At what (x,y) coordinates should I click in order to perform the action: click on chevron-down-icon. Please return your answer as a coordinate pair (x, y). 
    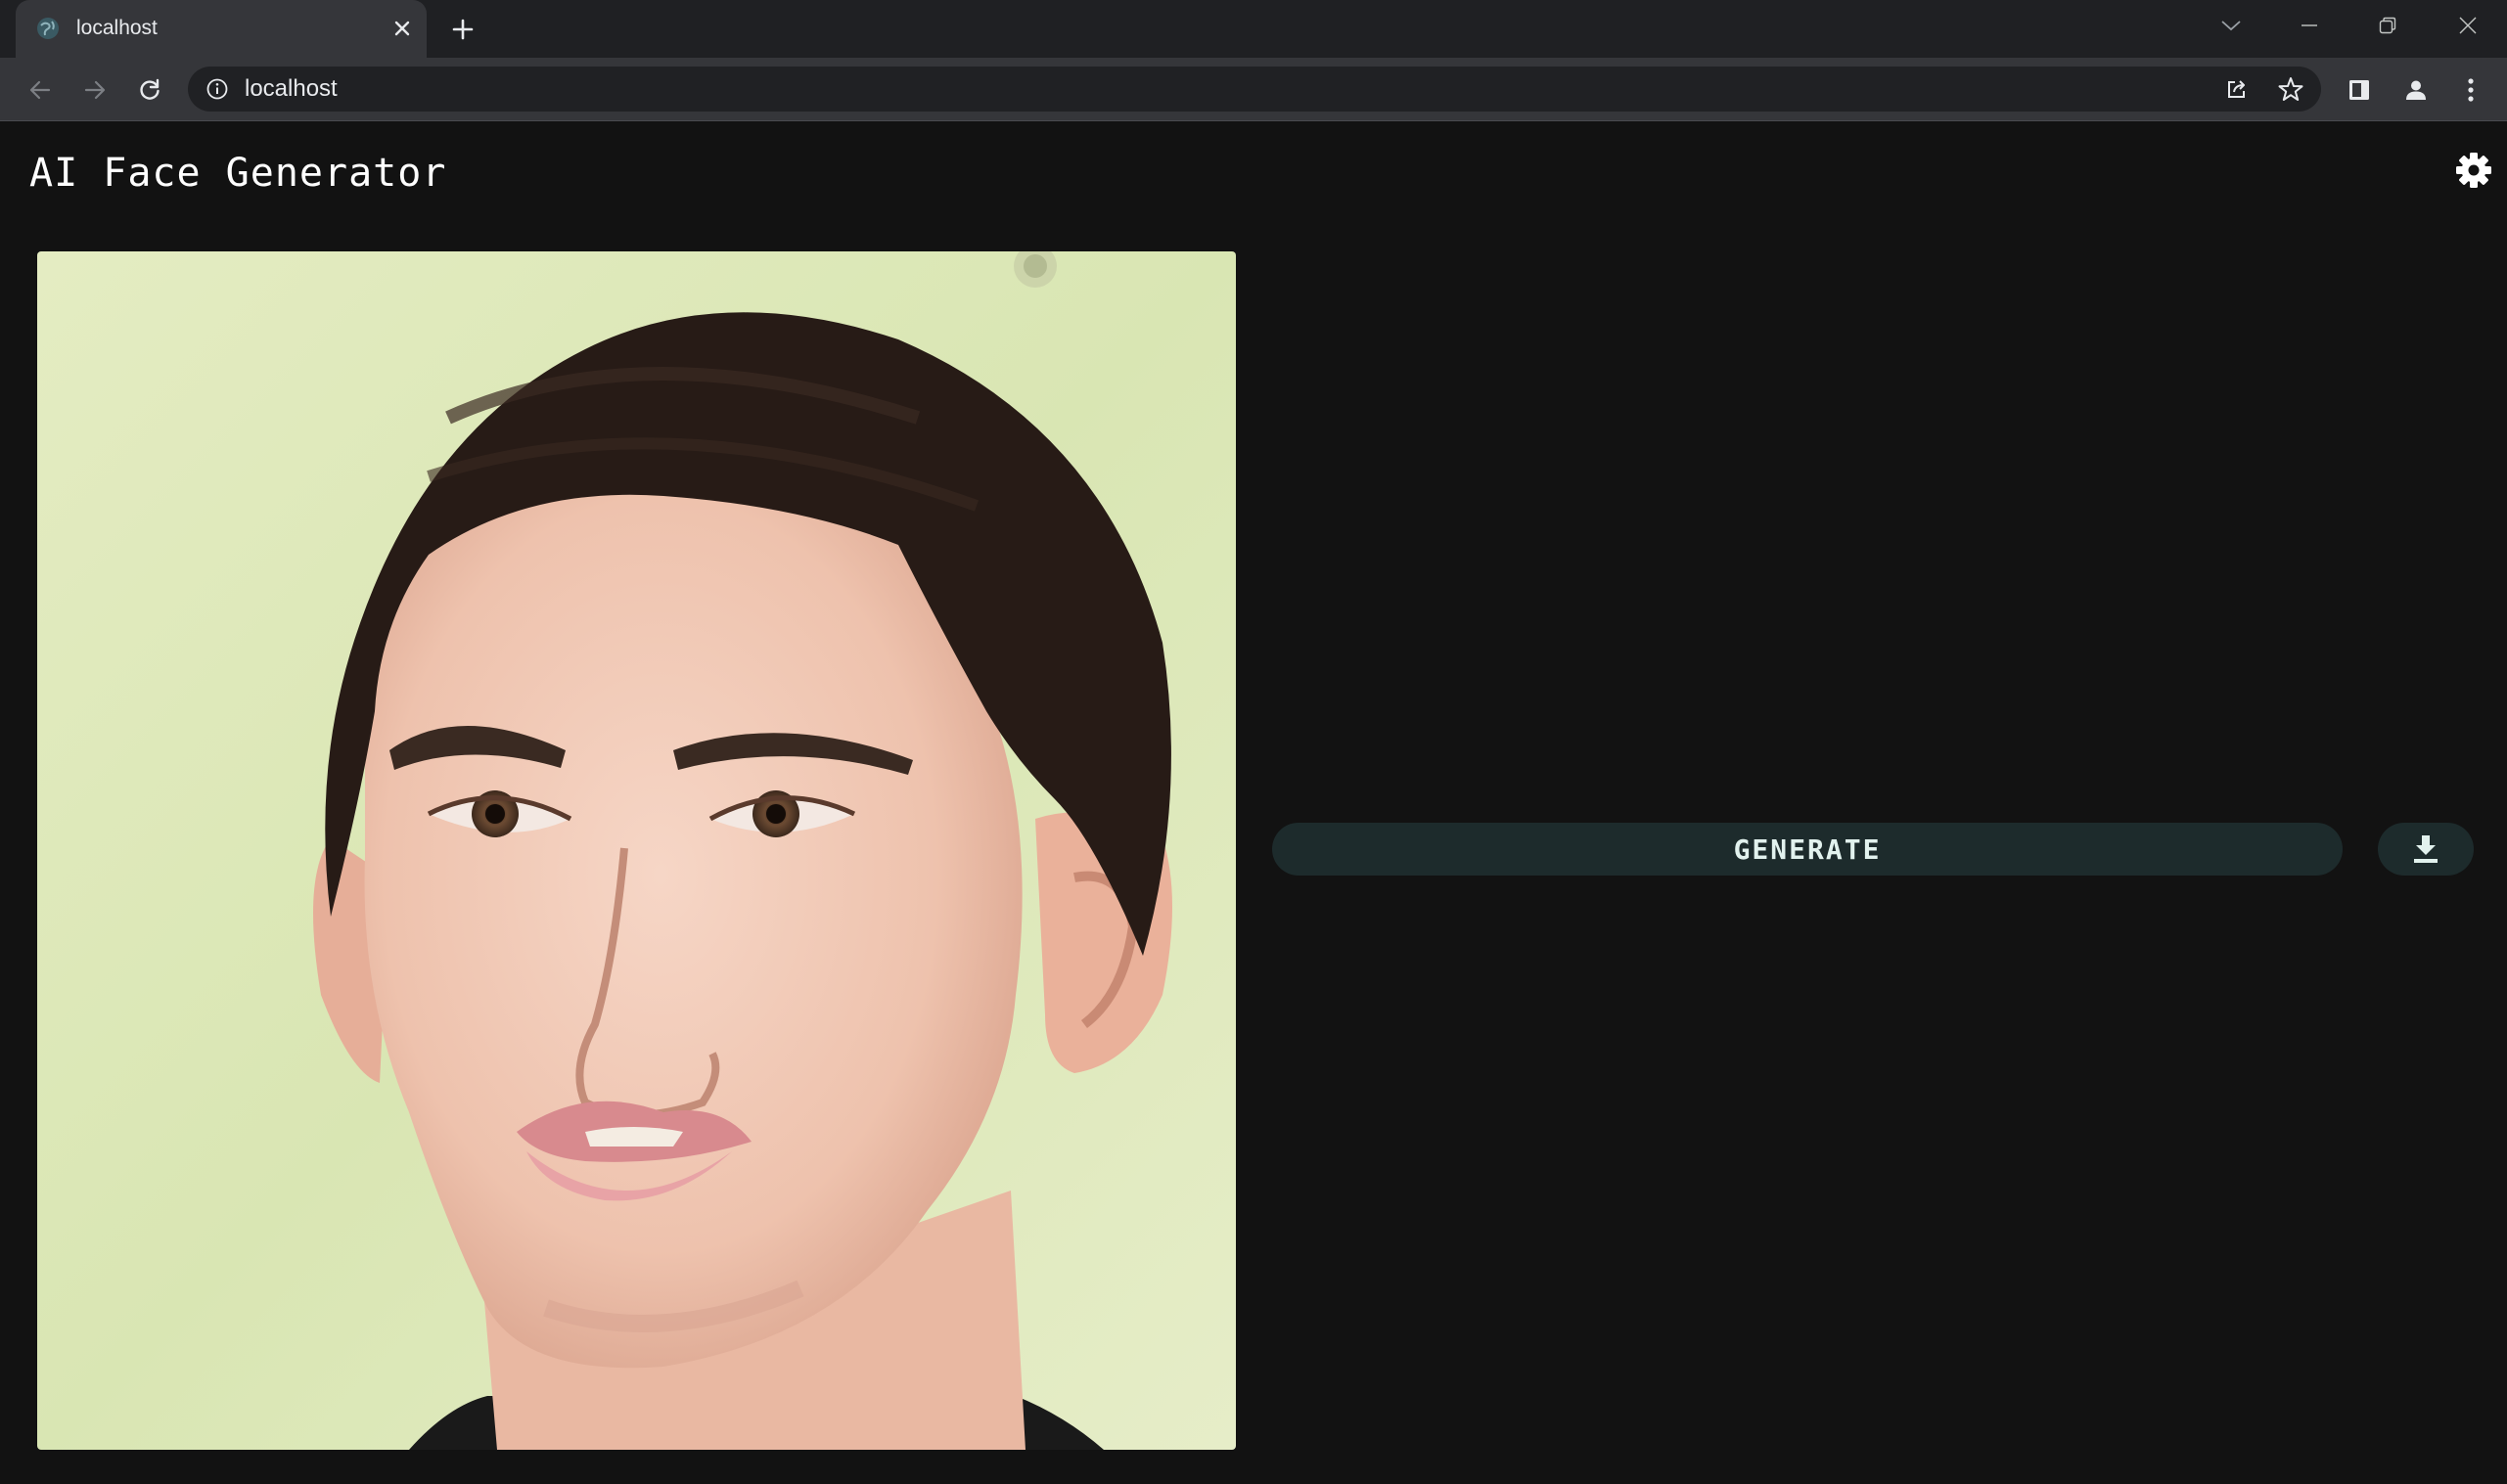
    Looking at the image, I should click on (2231, 26).